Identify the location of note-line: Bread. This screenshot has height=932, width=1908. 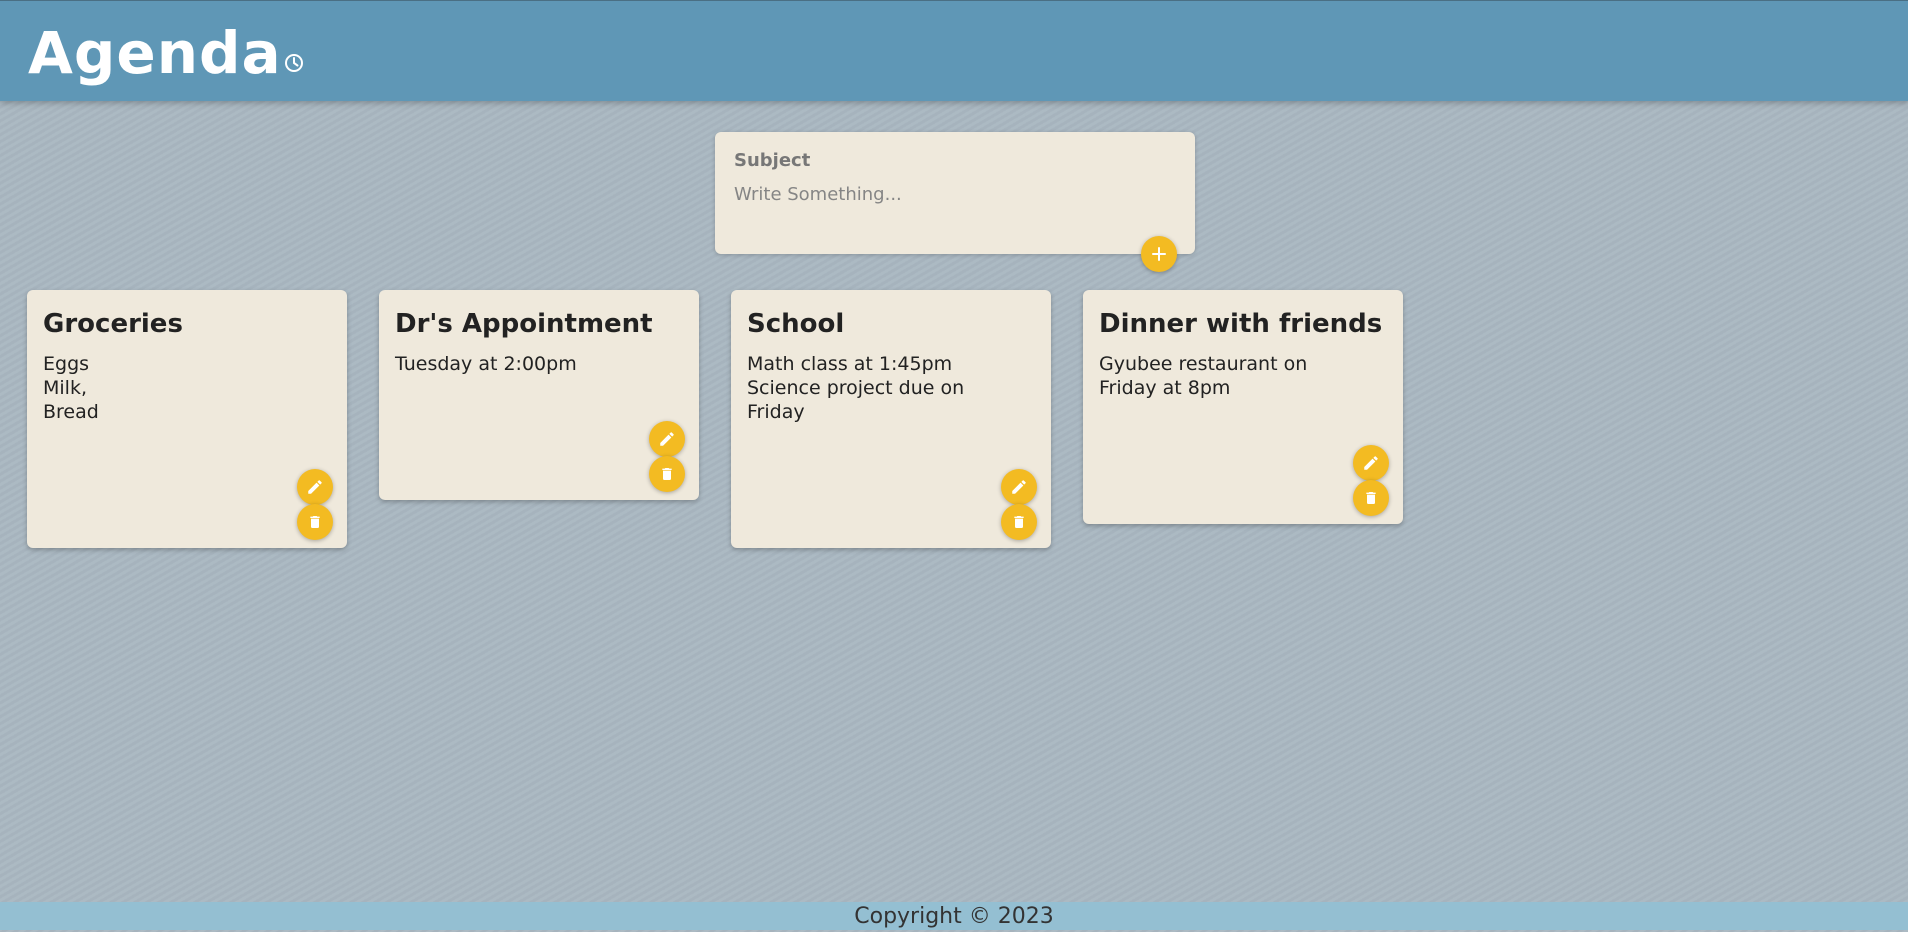
(71, 412).